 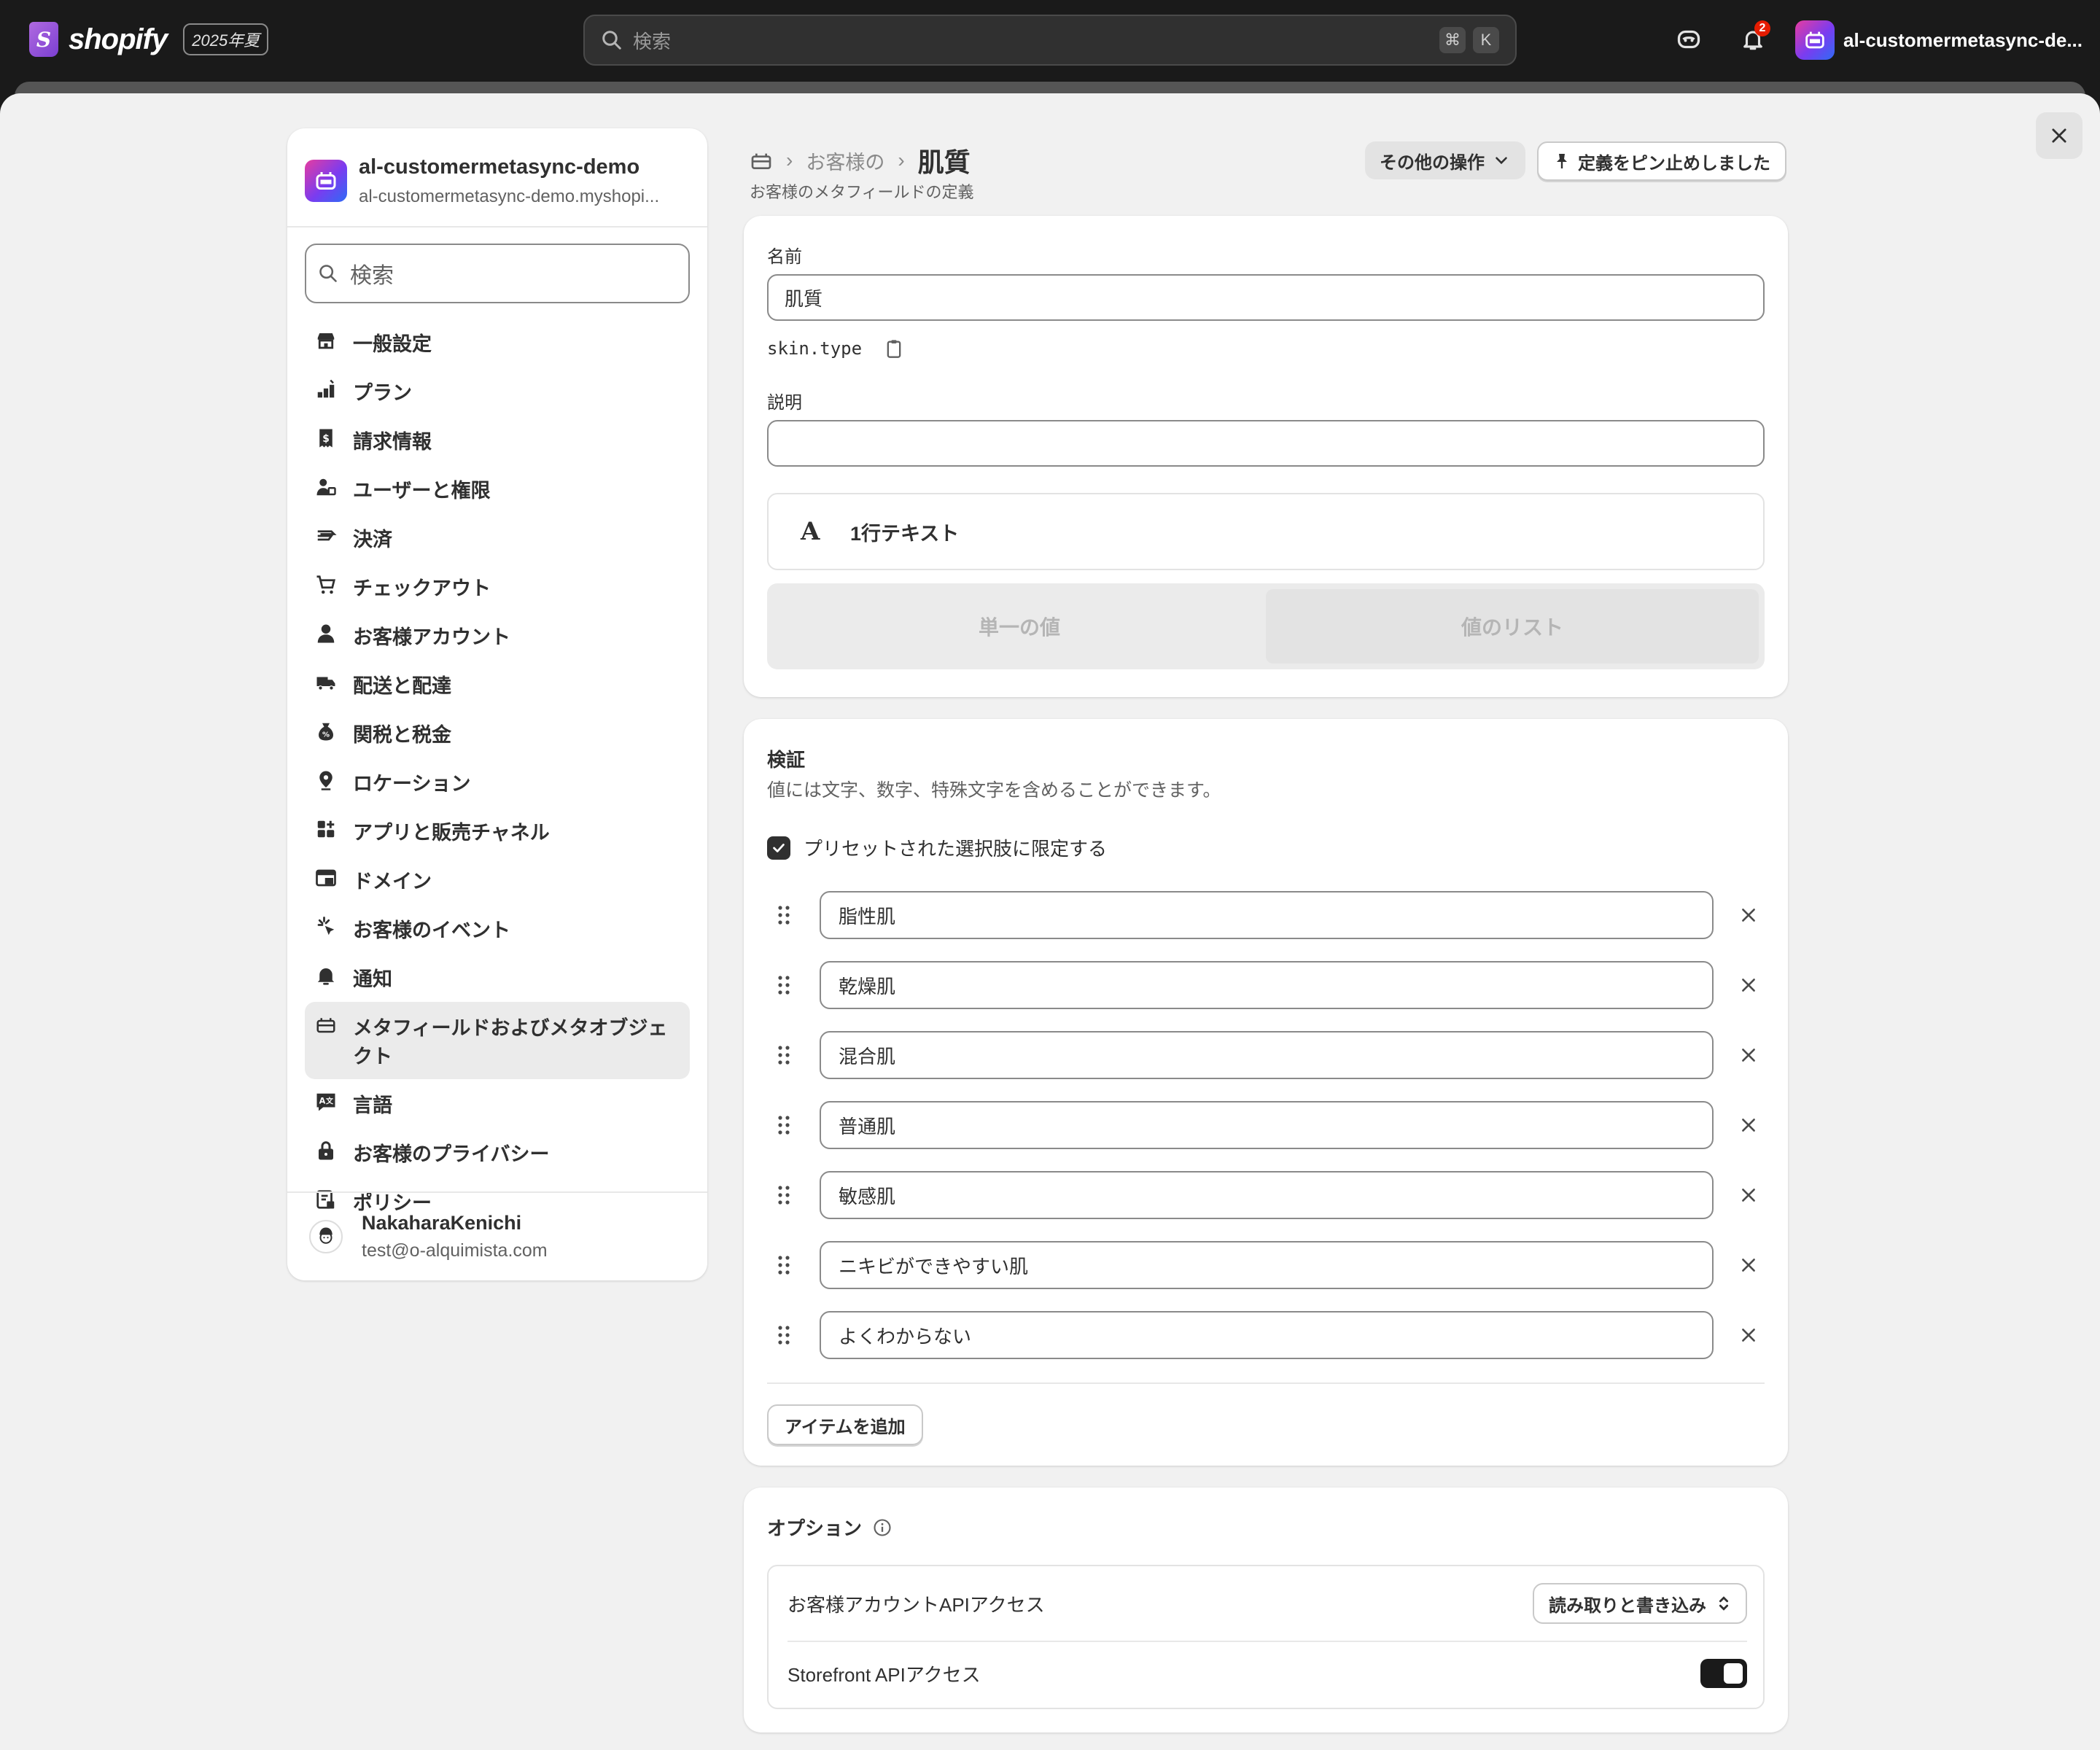 I want to click on sidebar-item-languages: A 文言語, so click(x=497, y=1103).